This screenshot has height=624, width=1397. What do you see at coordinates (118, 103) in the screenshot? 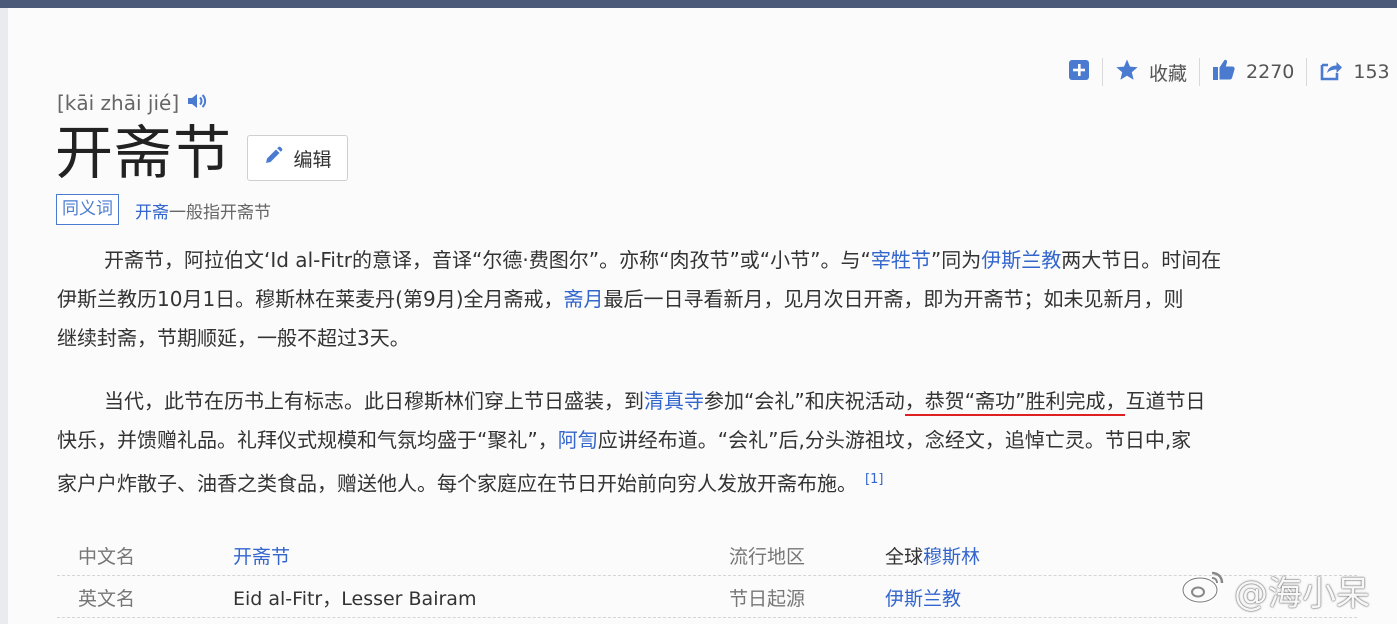
I see `pinyin-text: [kāi zhāi jié]` at bounding box center [118, 103].